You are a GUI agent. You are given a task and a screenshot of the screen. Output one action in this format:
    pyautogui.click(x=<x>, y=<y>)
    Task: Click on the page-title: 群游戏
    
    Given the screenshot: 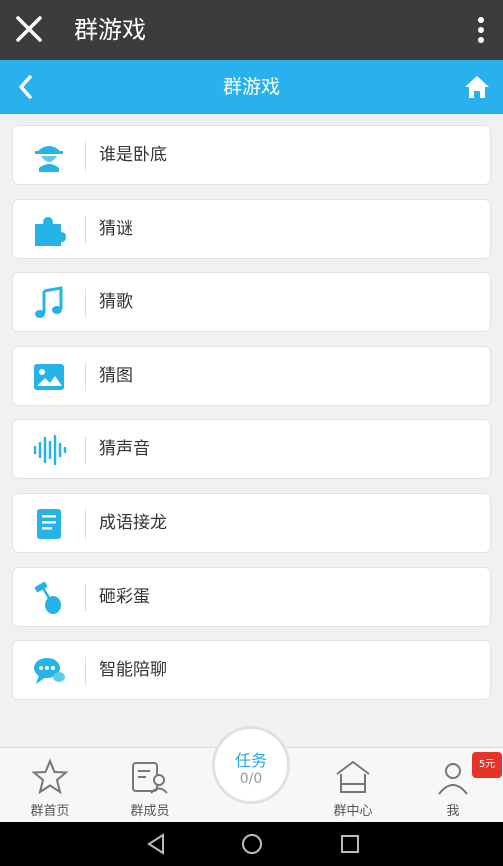 What is the action you would take?
    pyautogui.click(x=251, y=87)
    